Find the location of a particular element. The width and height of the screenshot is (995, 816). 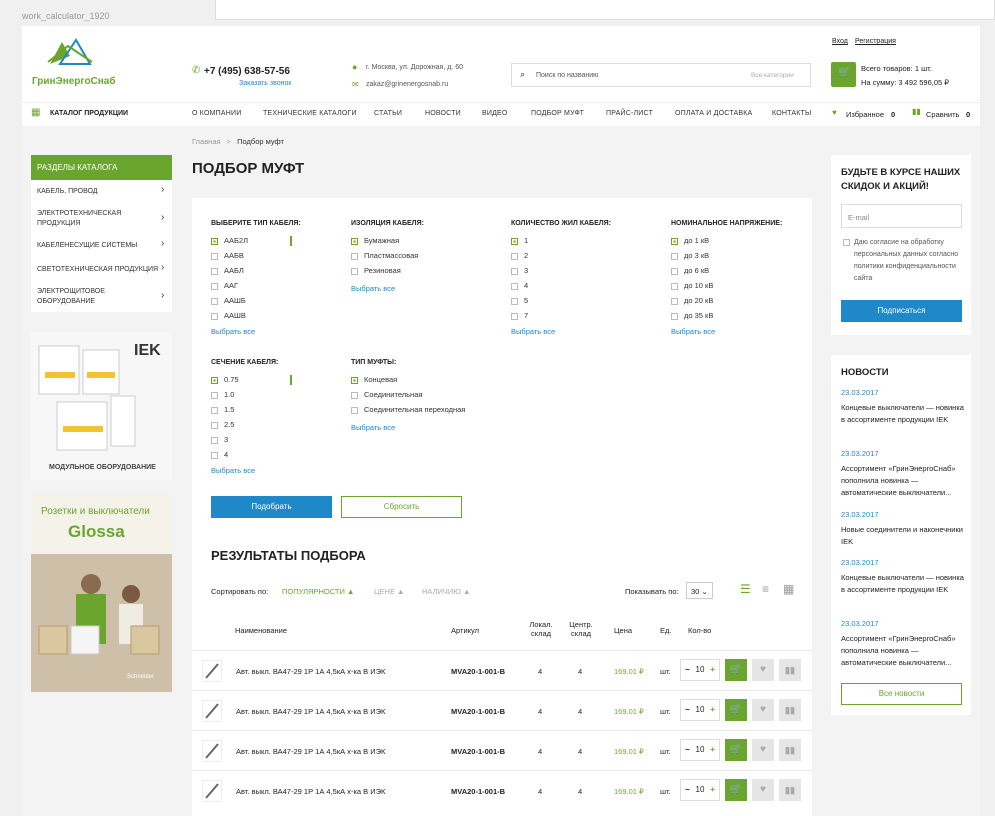

promo-banner-glossa: Розетки и выключатели Glossa Schneider is located at coordinates (101, 593).